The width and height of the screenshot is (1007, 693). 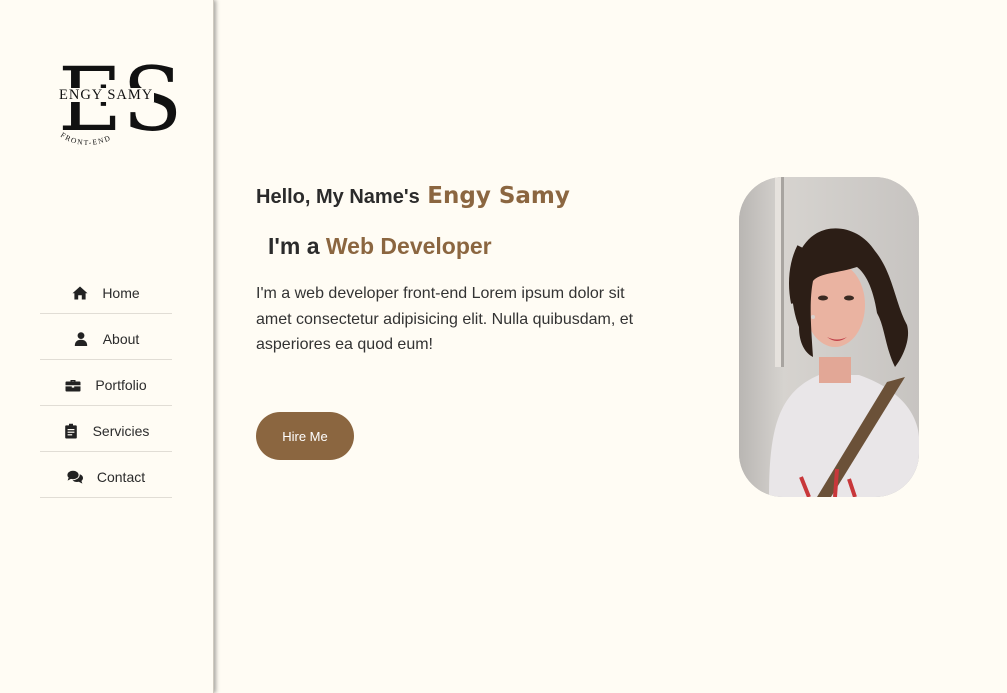 What do you see at coordinates (338, 197) in the screenshot?
I see `greeting-text: Hello, My Name's` at bounding box center [338, 197].